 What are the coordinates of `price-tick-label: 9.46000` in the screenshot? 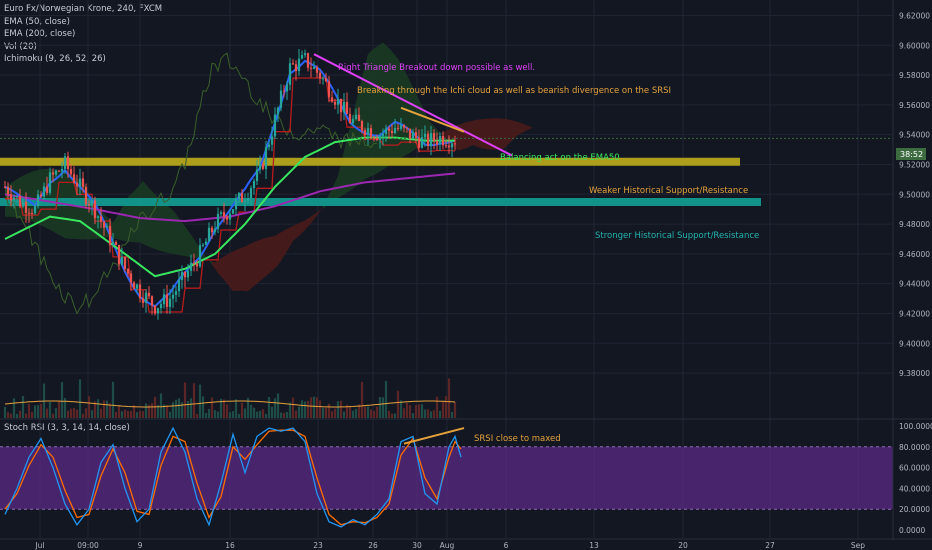 It's located at (914, 254).